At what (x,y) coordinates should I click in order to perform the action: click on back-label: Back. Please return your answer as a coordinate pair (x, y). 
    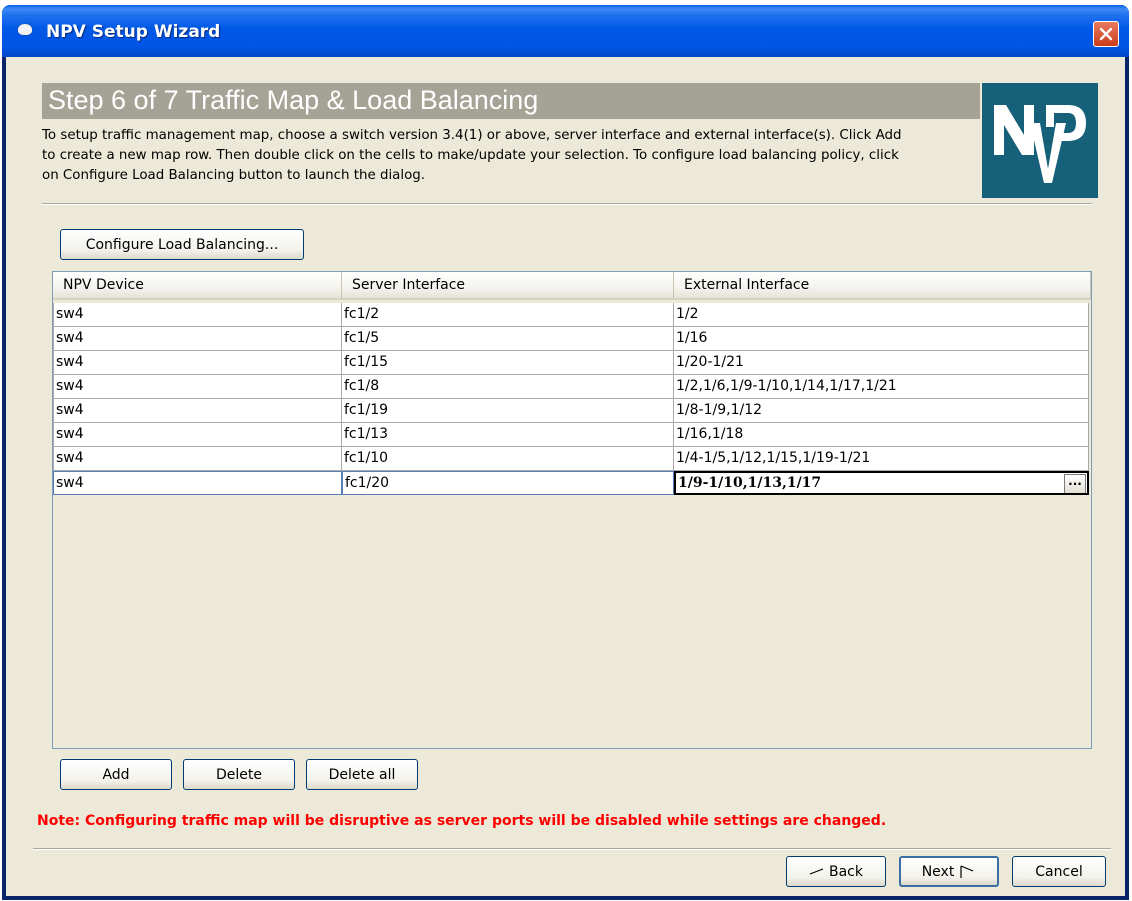
    Looking at the image, I should click on (846, 871).